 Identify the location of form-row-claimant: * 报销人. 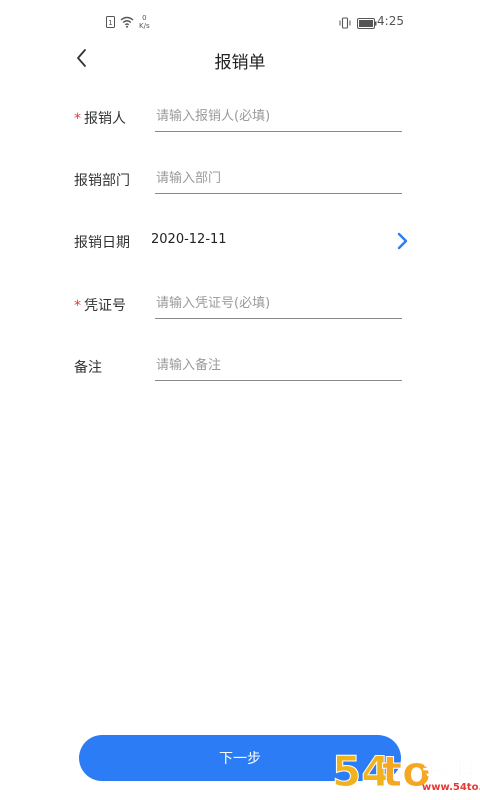
(240, 118).